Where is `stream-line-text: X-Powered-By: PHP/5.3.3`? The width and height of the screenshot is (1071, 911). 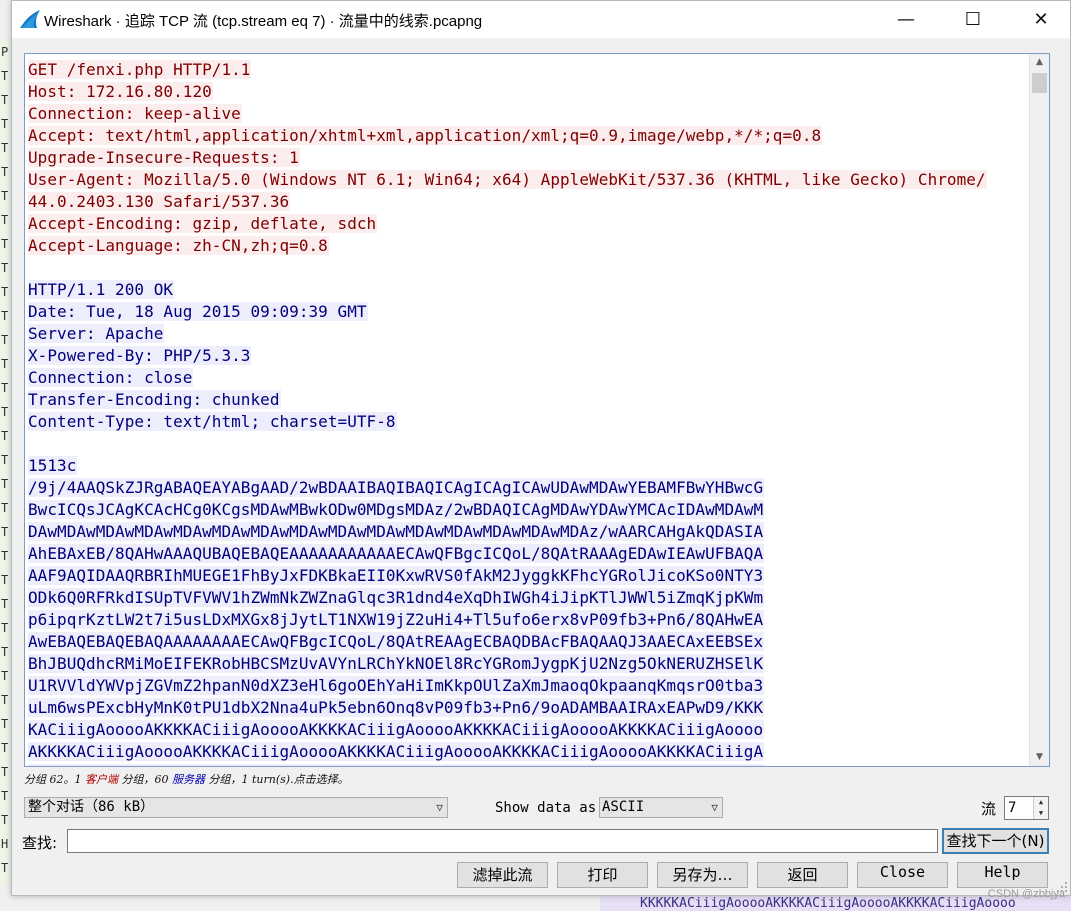
stream-line-text: X-Powered-By: PHP/5.3.3 is located at coordinates (140, 355).